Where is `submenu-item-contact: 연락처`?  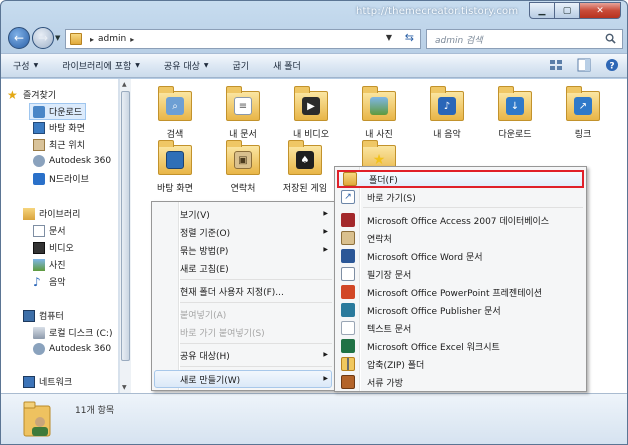
submenu-item-contact: 연락처 is located at coordinates (460, 238).